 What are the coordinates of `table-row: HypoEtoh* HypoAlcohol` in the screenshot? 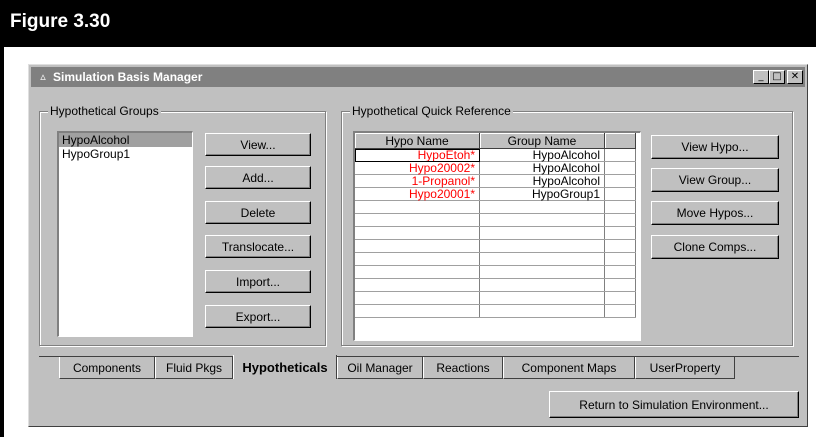 It's located at (495, 155).